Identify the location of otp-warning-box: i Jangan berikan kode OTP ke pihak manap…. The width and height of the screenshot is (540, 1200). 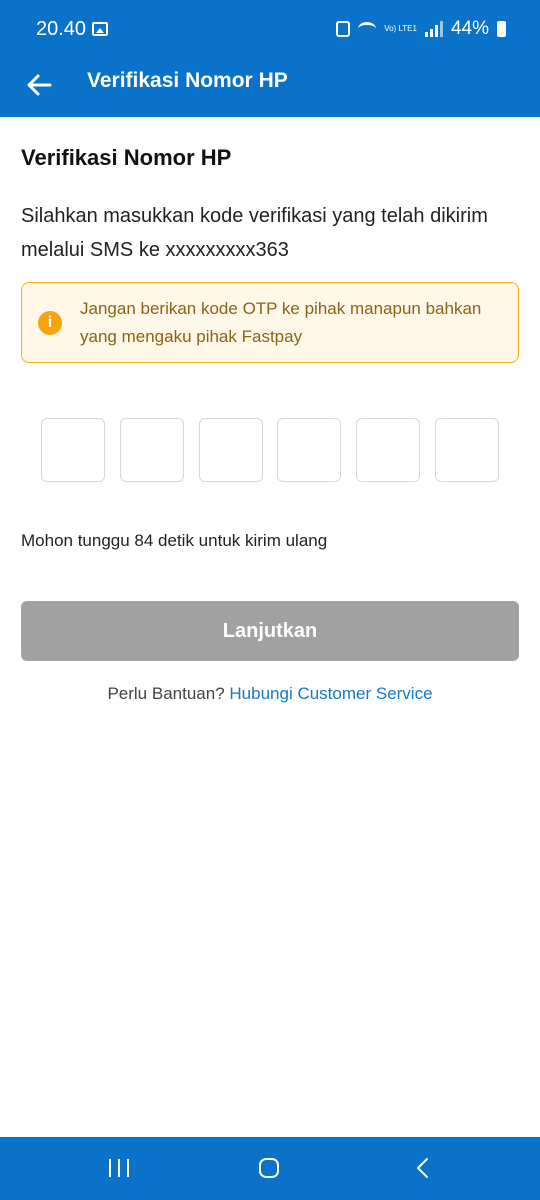
(270, 322).